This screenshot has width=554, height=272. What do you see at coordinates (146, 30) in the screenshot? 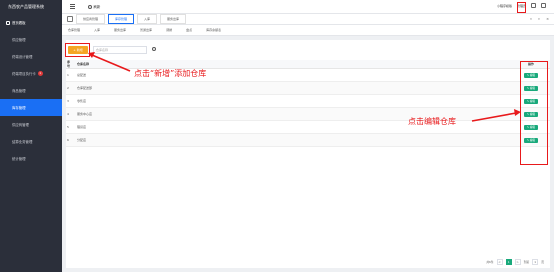
I see `subtab-normal-outbound: 普通出库` at bounding box center [146, 30].